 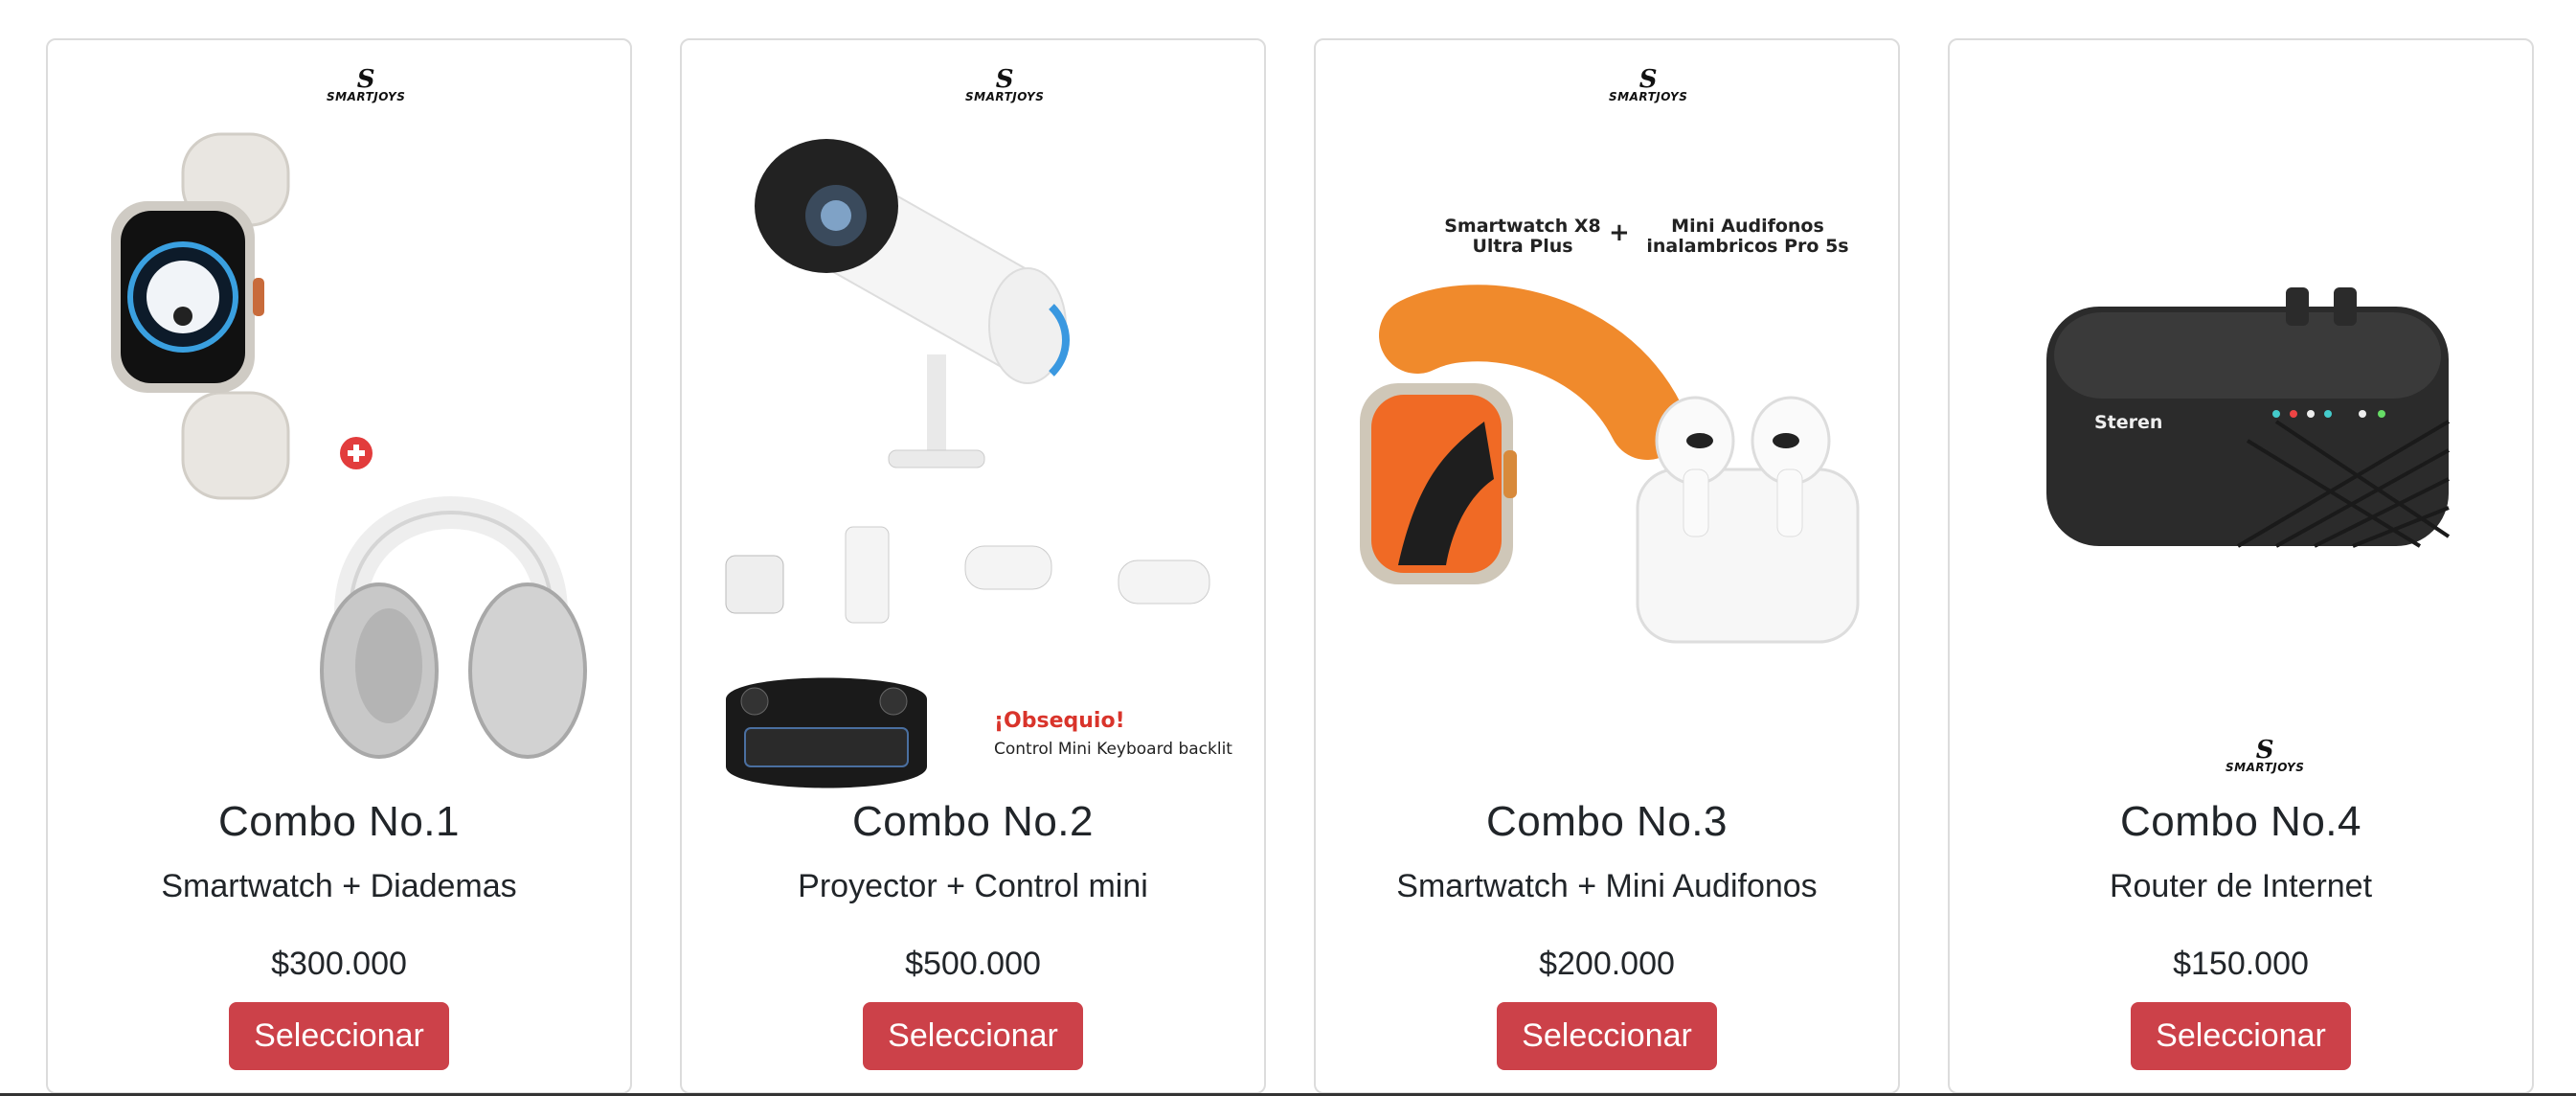 I want to click on card-title: Combo No.1, so click(x=338, y=821).